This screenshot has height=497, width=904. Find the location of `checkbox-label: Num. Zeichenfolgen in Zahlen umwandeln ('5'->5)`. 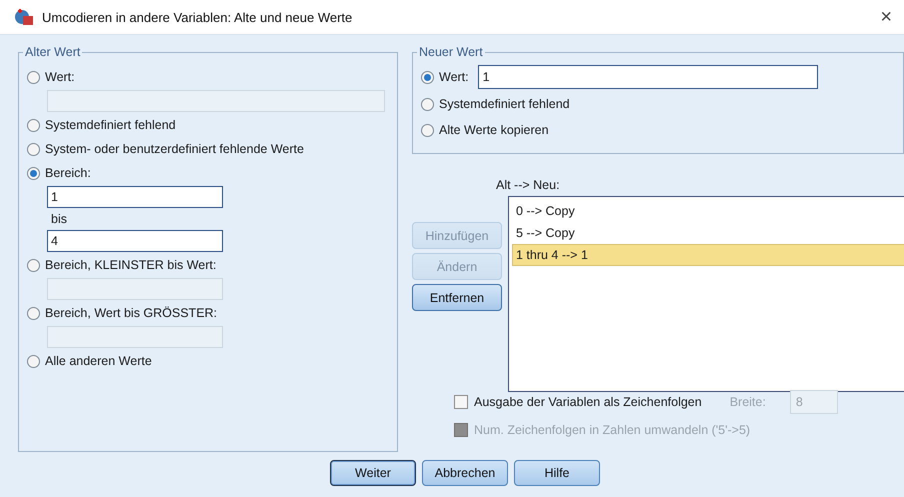

checkbox-label: Num. Zeichenfolgen in Zahlen umwandeln ('5'->5) is located at coordinates (612, 430).